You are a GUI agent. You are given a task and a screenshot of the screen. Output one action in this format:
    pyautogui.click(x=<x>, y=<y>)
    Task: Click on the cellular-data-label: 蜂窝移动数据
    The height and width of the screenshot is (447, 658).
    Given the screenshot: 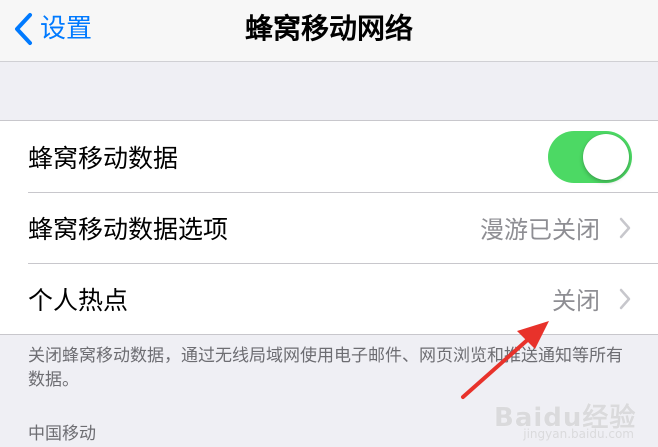 What is the action you would take?
    pyautogui.click(x=103, y=158)
    